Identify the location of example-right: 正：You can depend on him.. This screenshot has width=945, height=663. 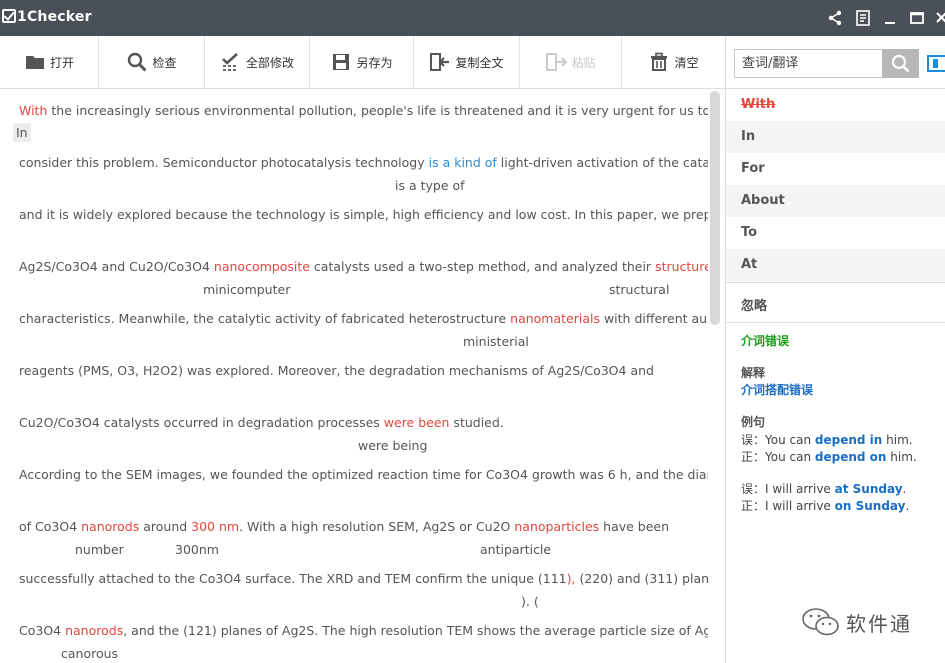
(829, 456).